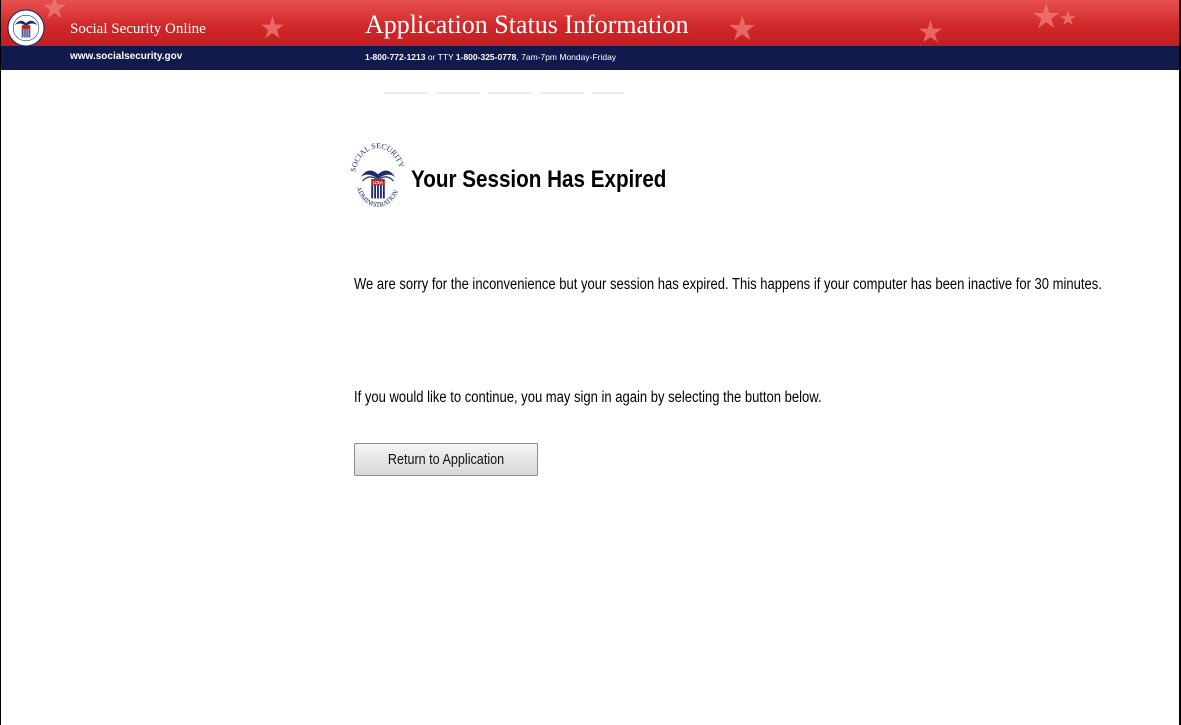  What do you see at coordinates (486, 57) in the screenshot?
I see `phone-tty: 1-800-325-0778` at bounding box center [486, 57].